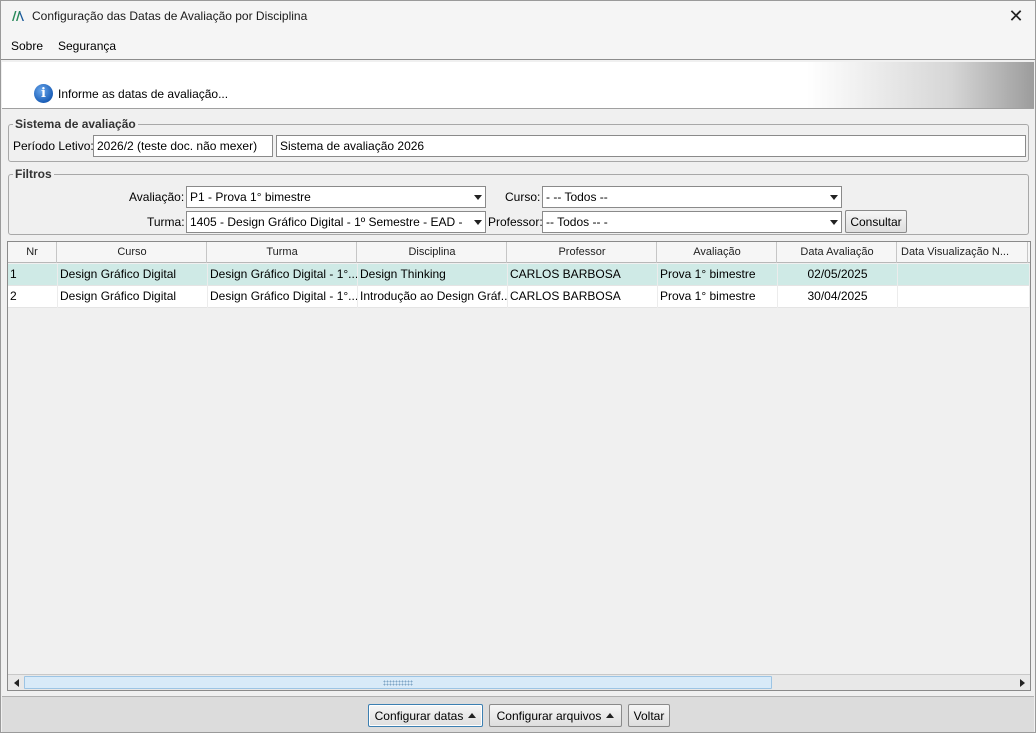 The width and height of the screenshot is (1036, 733). Describe the element at coordinates (432, 252) in the screenshot. I see `column-header-disciplina: Disciplina` at that location.